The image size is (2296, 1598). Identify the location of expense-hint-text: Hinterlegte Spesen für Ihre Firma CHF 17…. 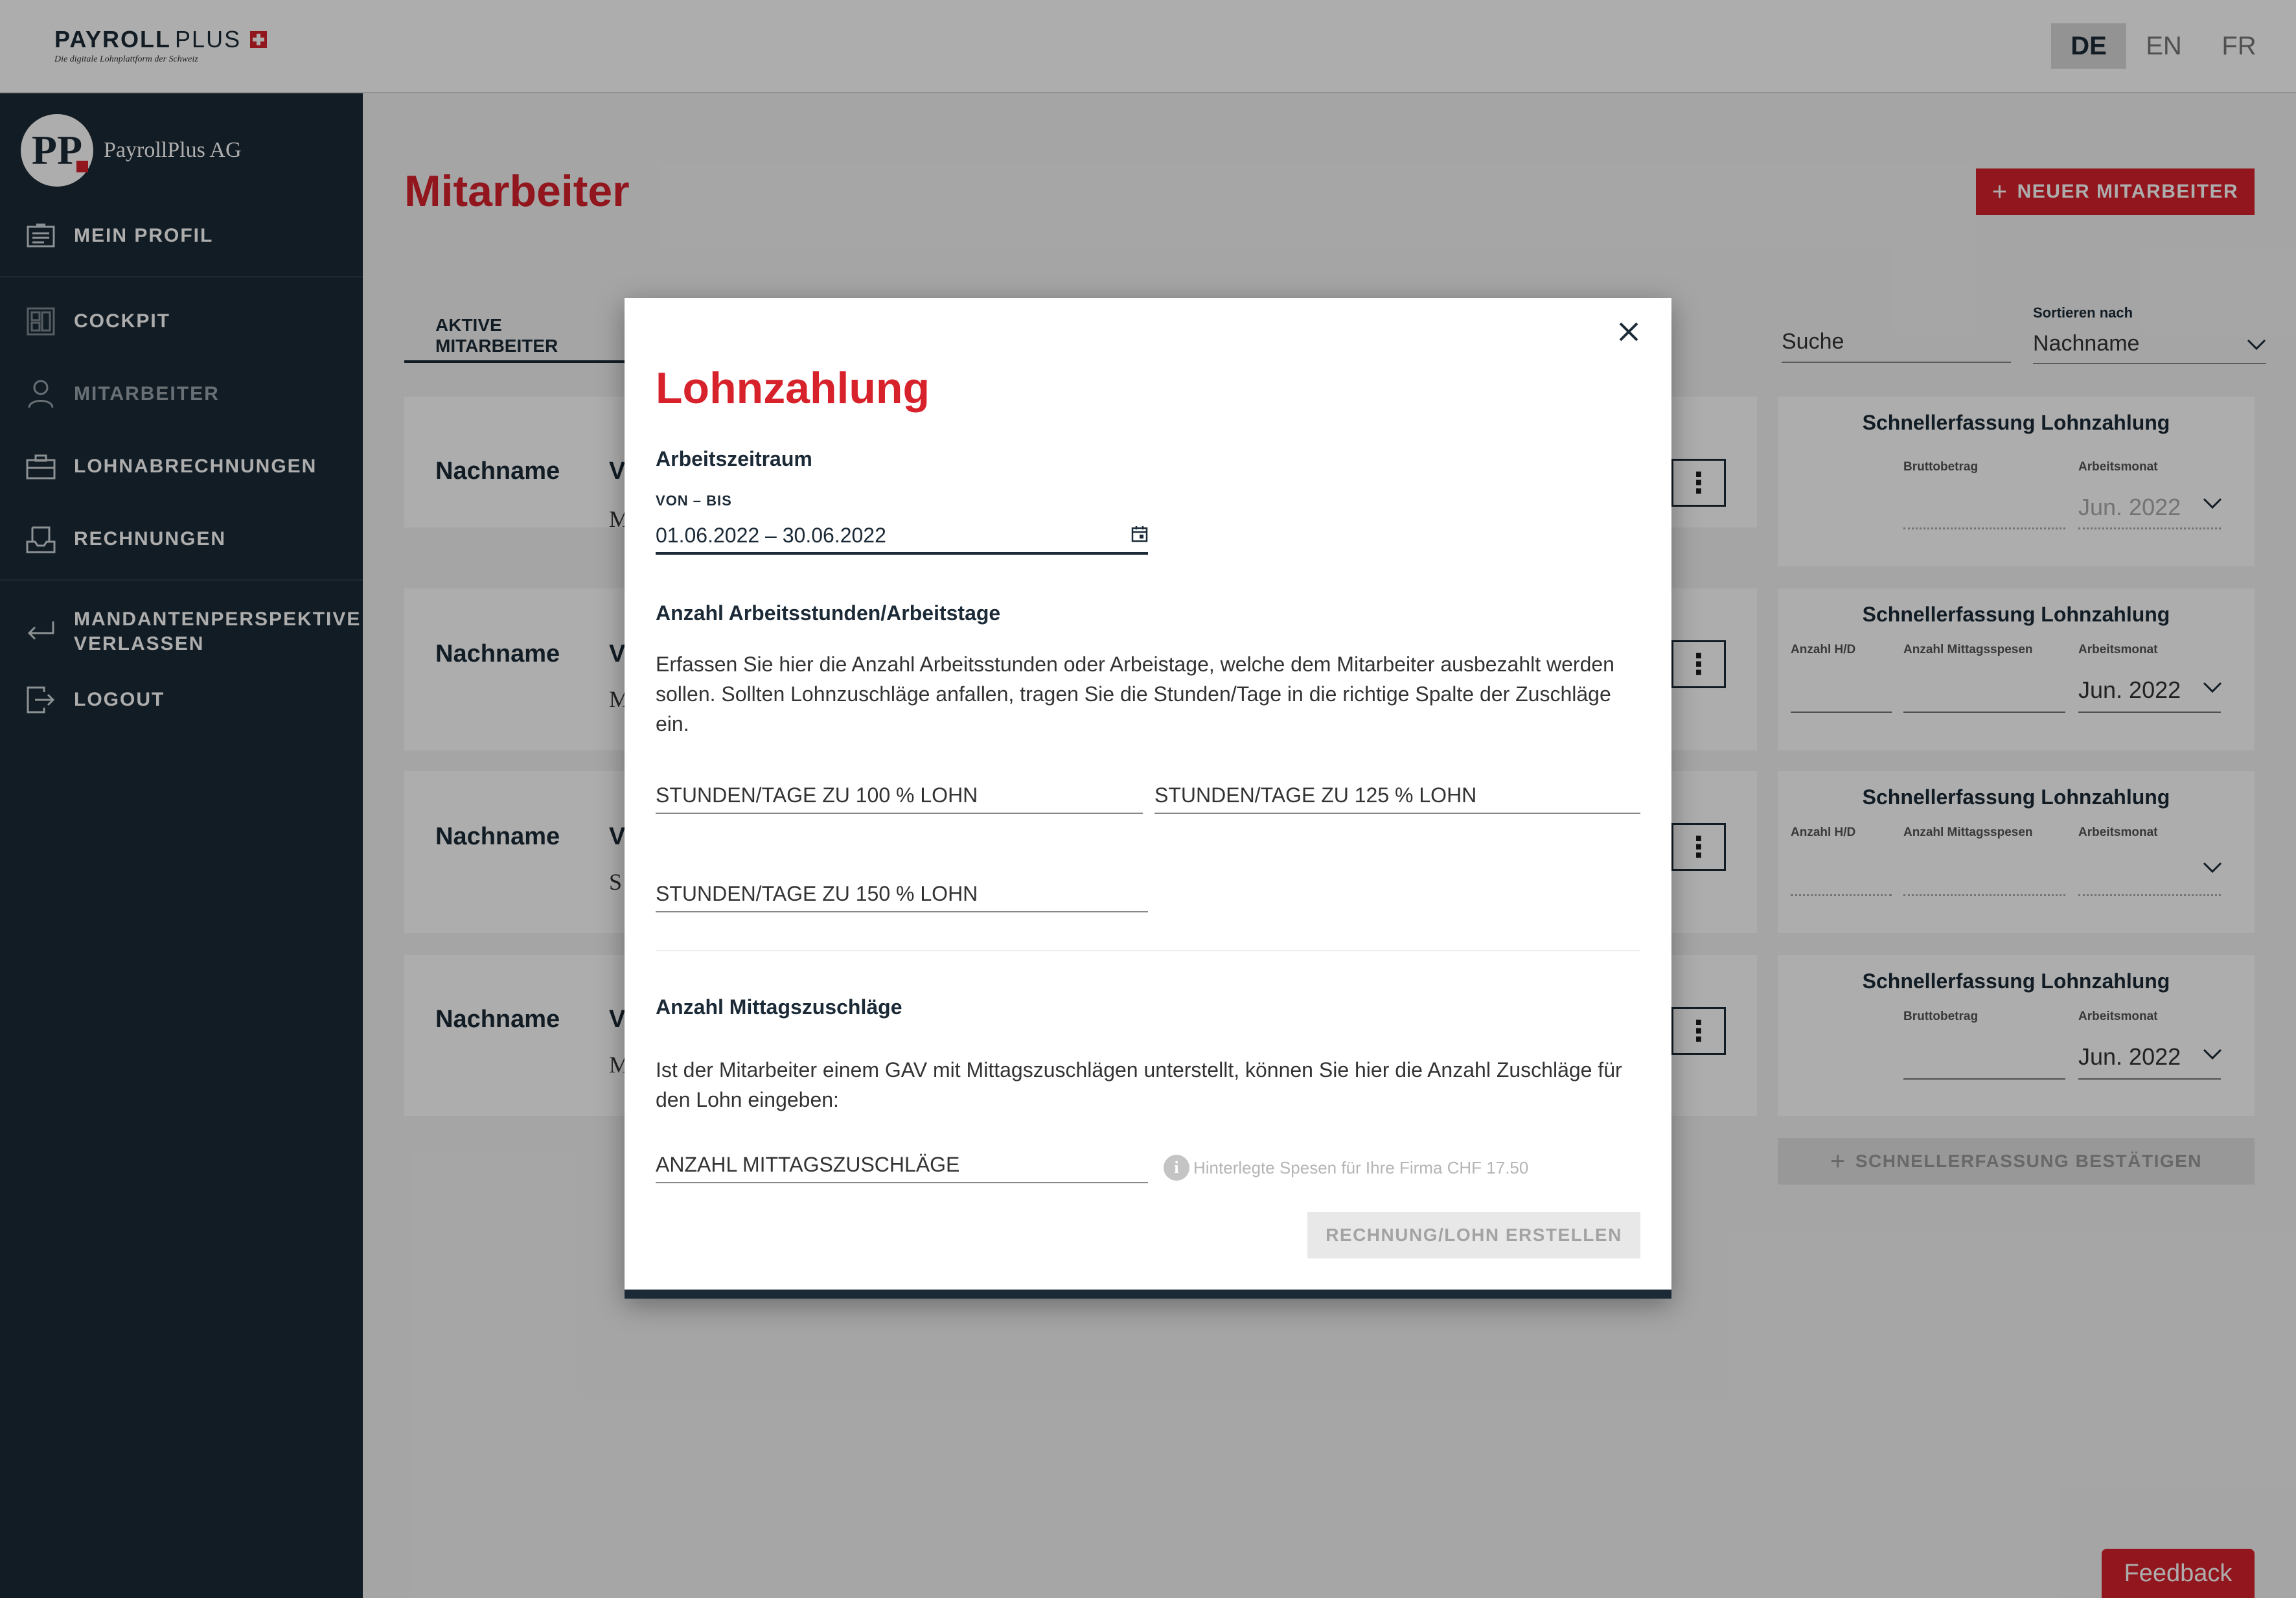
(1361, 1167).